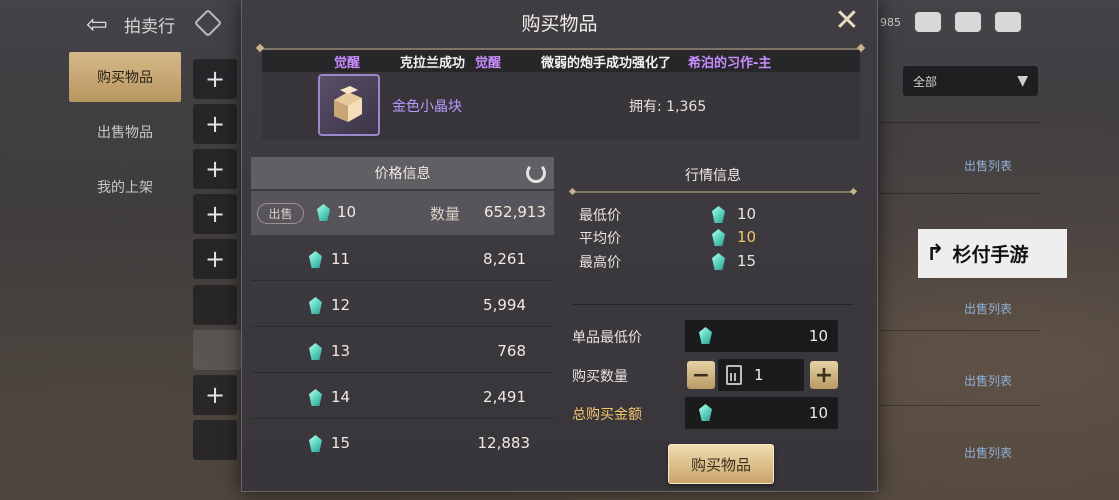  Describe the element at coordinates (970, 81) in the screenshot. I see `filter-dropdown: 全部 ▼` at that location.